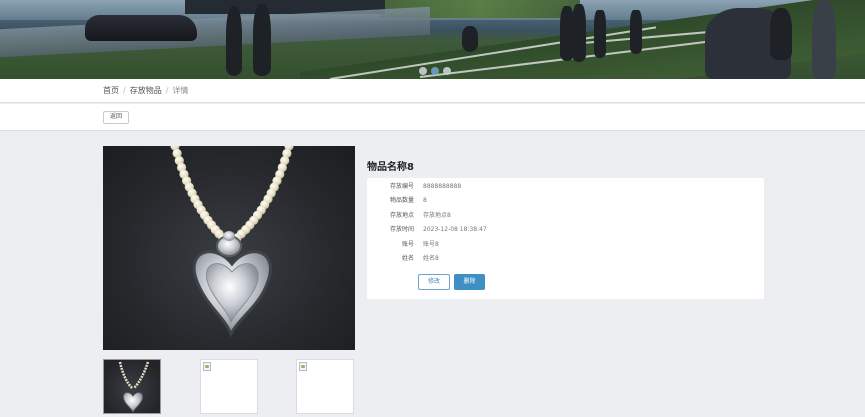 This screenshot has height=417, width=865. I want to click on detail-row: 账号 账号8, so click(565, 245).